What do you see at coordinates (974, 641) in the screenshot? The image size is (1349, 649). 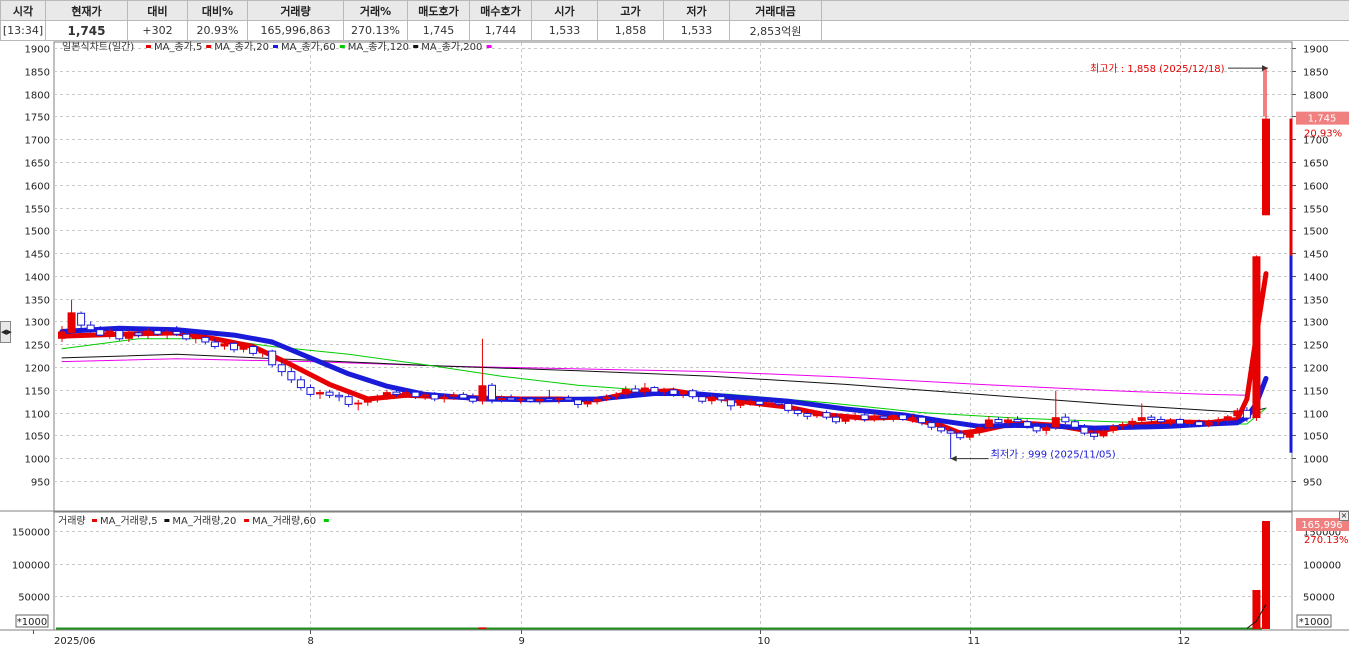 I see `x-tick-label: 11` at bounding box center [974, 641].